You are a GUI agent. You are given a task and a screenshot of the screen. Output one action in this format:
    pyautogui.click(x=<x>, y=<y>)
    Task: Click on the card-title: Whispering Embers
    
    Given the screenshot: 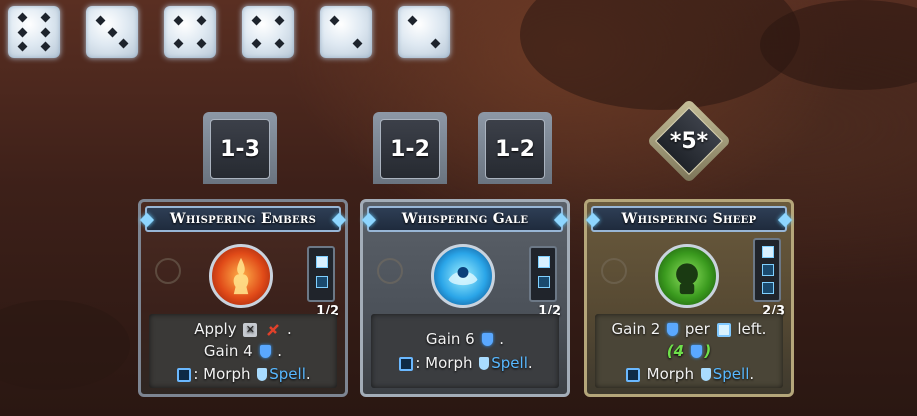 What is the action you would take?
    pyautogui.click(x=243, y=219)
    